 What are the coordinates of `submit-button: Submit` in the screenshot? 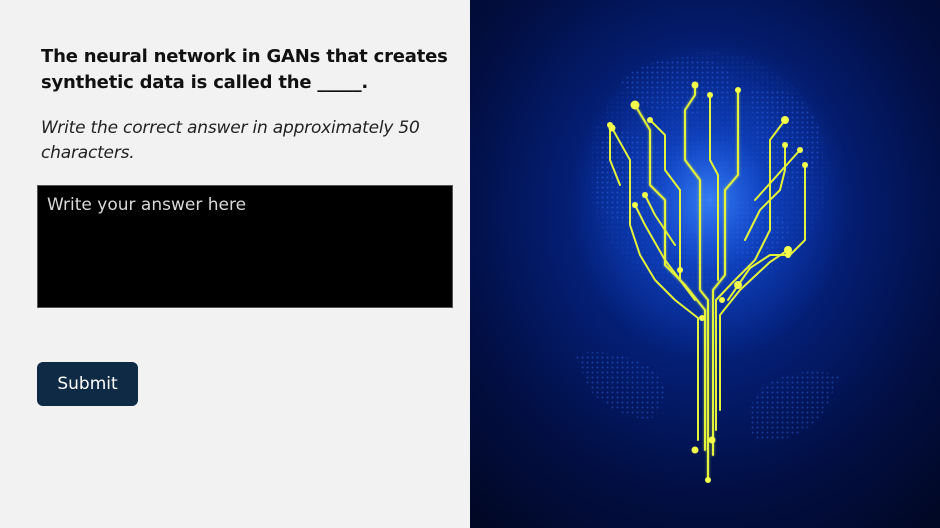 It's located at (87, 384).